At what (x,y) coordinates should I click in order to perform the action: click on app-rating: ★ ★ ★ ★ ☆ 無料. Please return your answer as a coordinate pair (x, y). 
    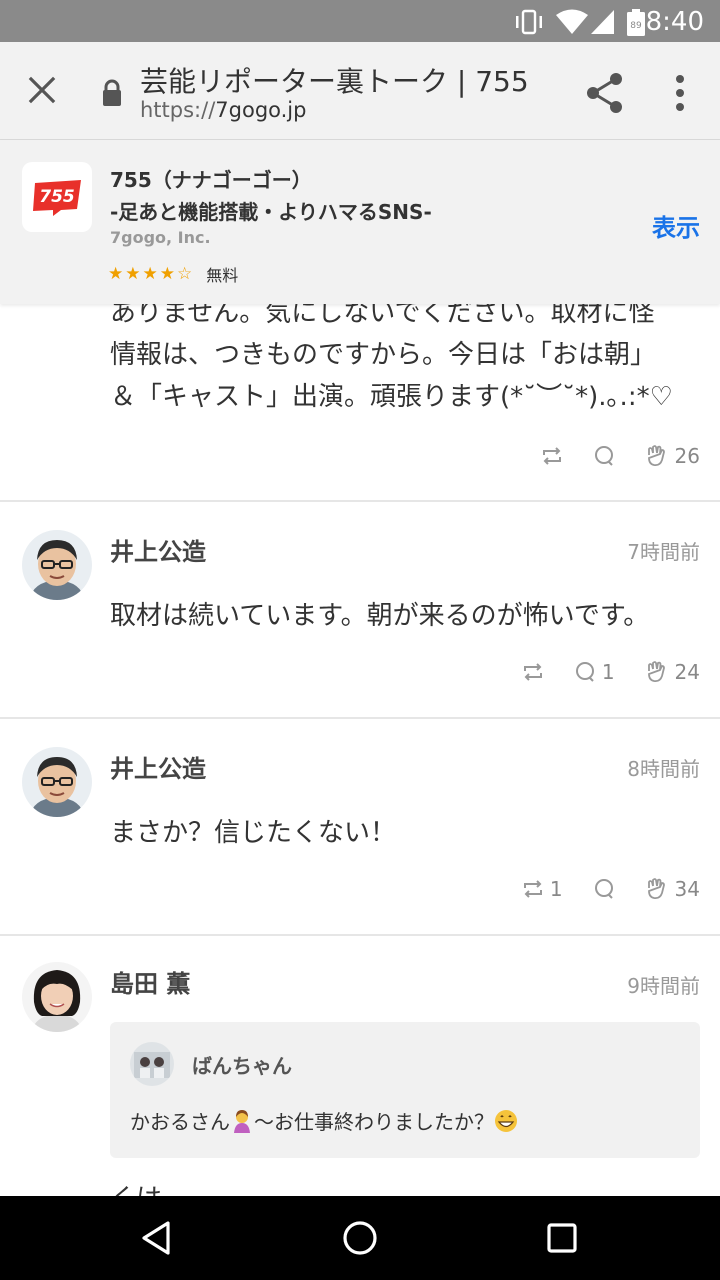
    Looking at the image, I should click on (173, 274).